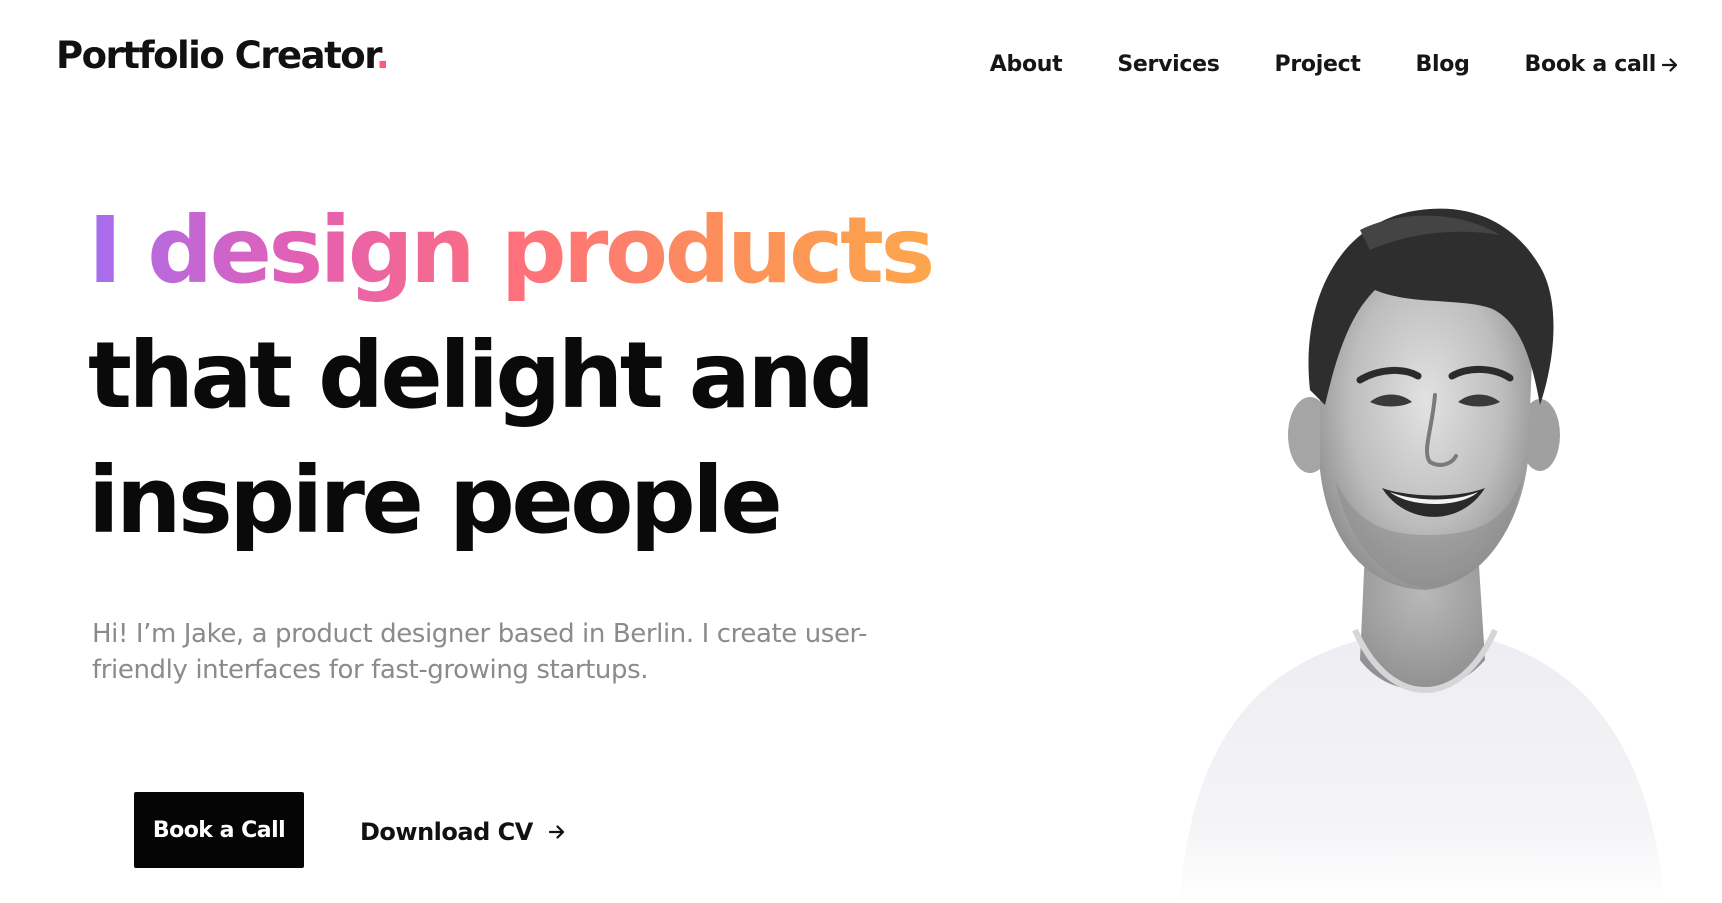 The width and height of the screenshot is (1722, 903). I want to click on nav-item-label: Services, so click(1168, 64).